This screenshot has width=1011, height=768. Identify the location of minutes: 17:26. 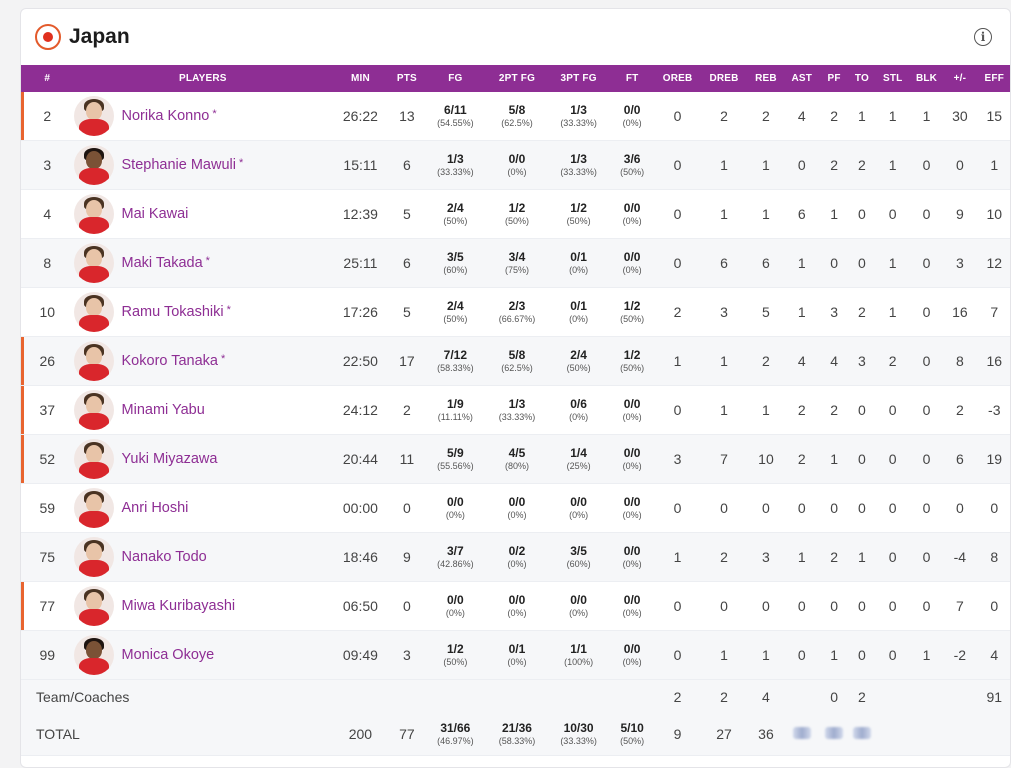
(360, 312).